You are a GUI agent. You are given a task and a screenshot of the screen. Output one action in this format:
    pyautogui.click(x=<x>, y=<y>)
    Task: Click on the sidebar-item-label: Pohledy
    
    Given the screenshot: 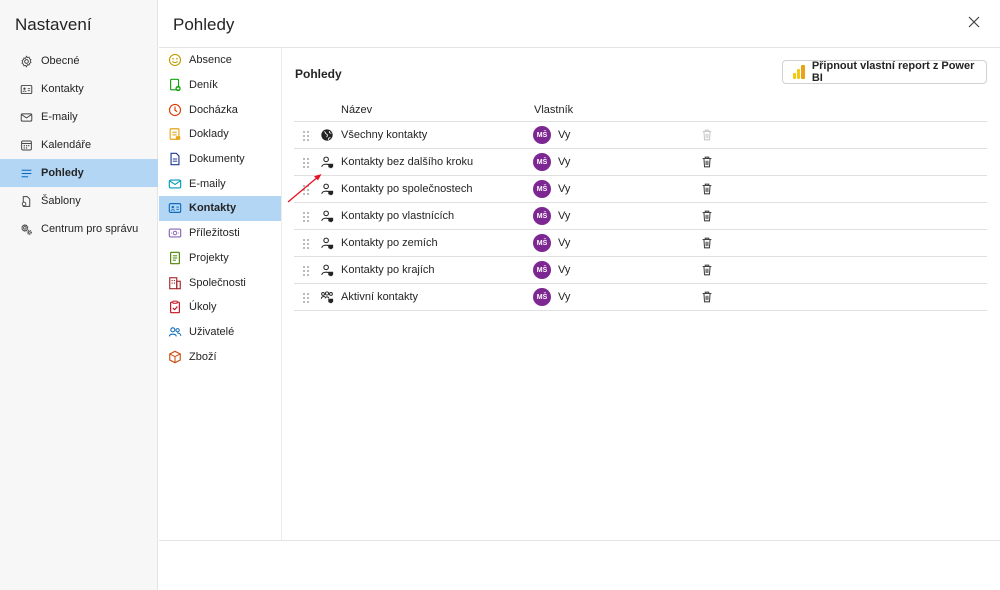 What is the action you would take?
    pyautogui.click(x=62, y=173)
    